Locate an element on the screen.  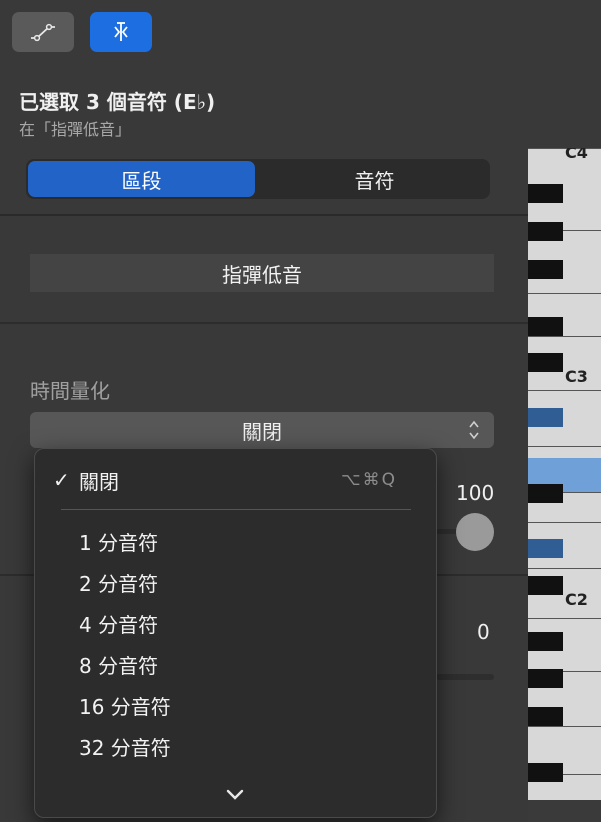
swing-slider-track is located at coordinates (465, 677).